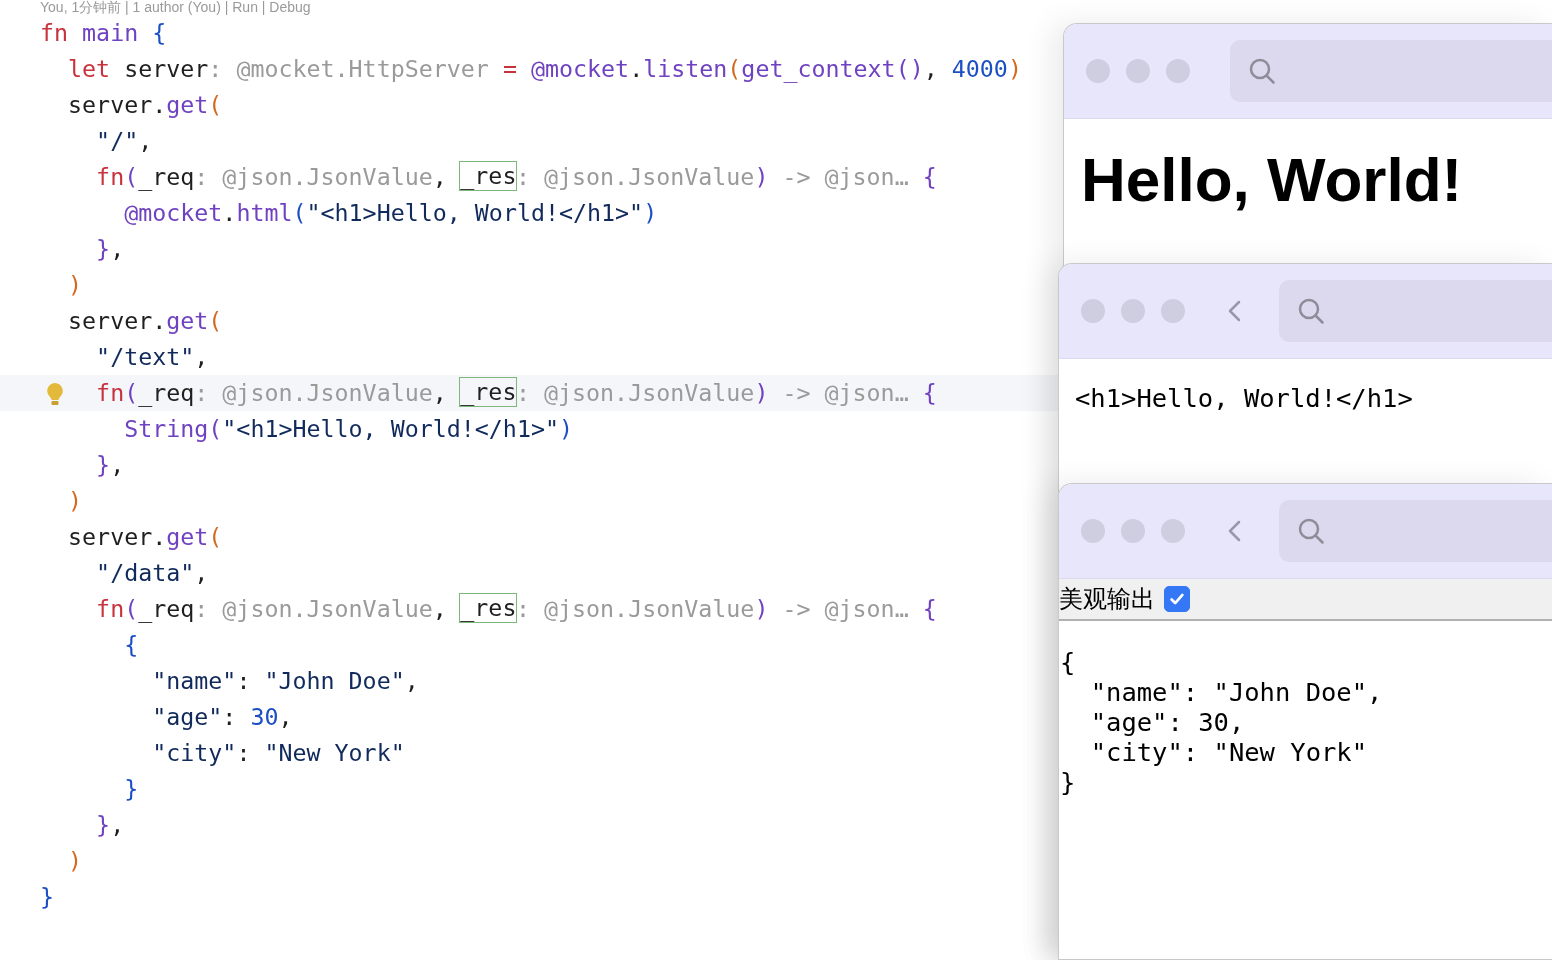  I want to click on page-text: <h1>Hello, World!</h1>, so click(1244, 398).